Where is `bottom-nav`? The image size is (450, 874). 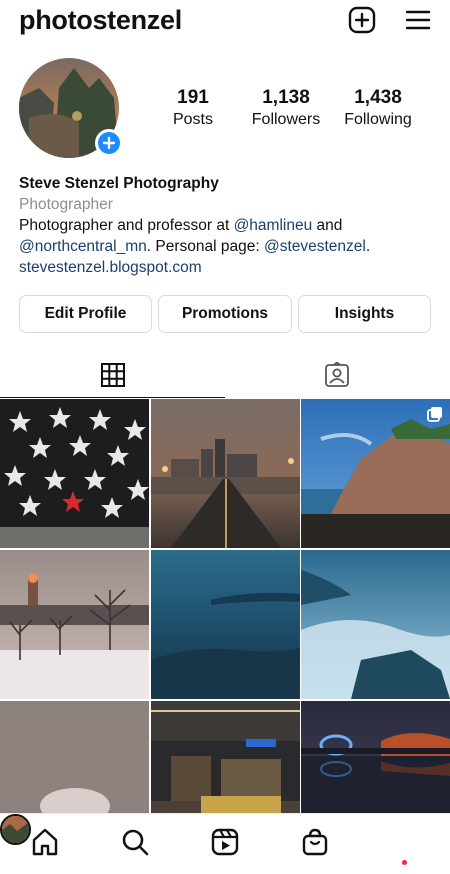
bottom-nav is located at coordinates (225, 843).